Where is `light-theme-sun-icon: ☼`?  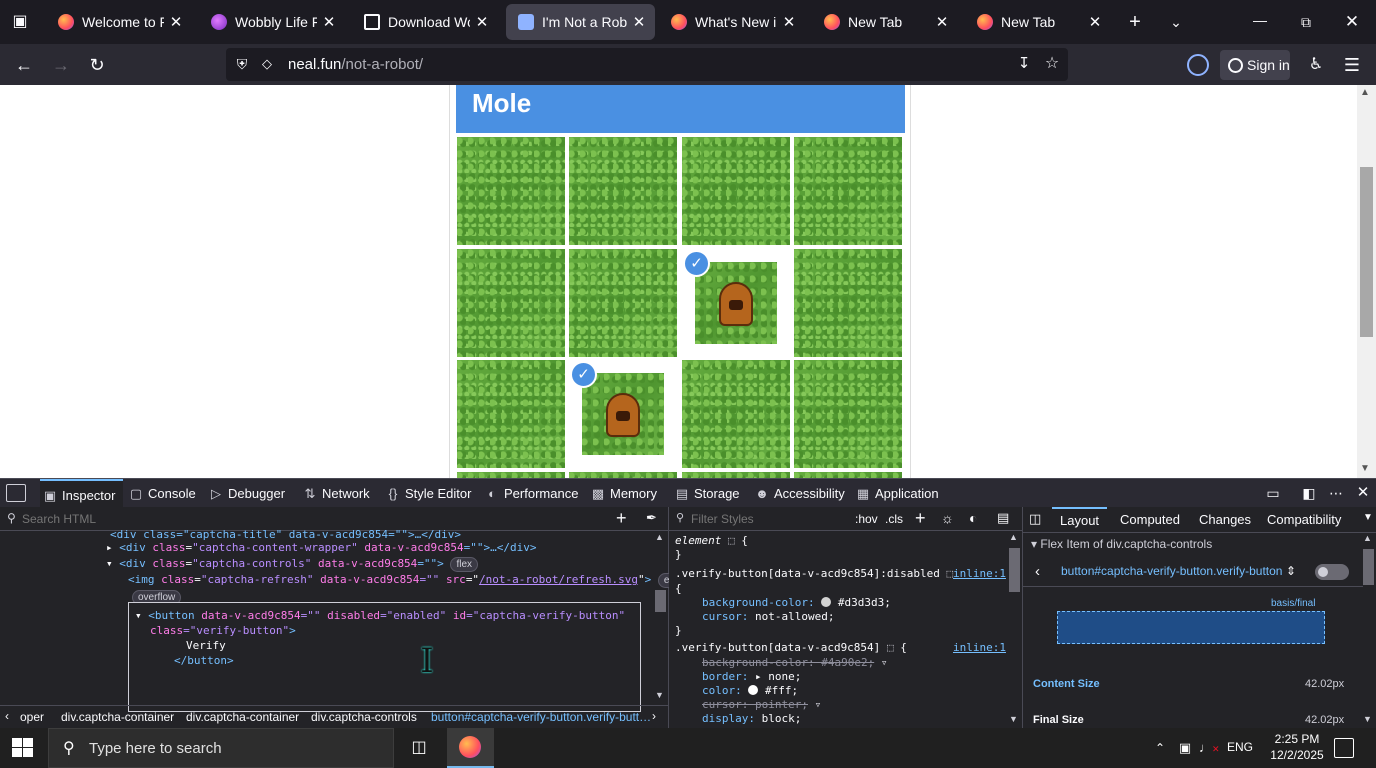 light-theme-sun-icon: ☼ is located at coordinates (947, 518).